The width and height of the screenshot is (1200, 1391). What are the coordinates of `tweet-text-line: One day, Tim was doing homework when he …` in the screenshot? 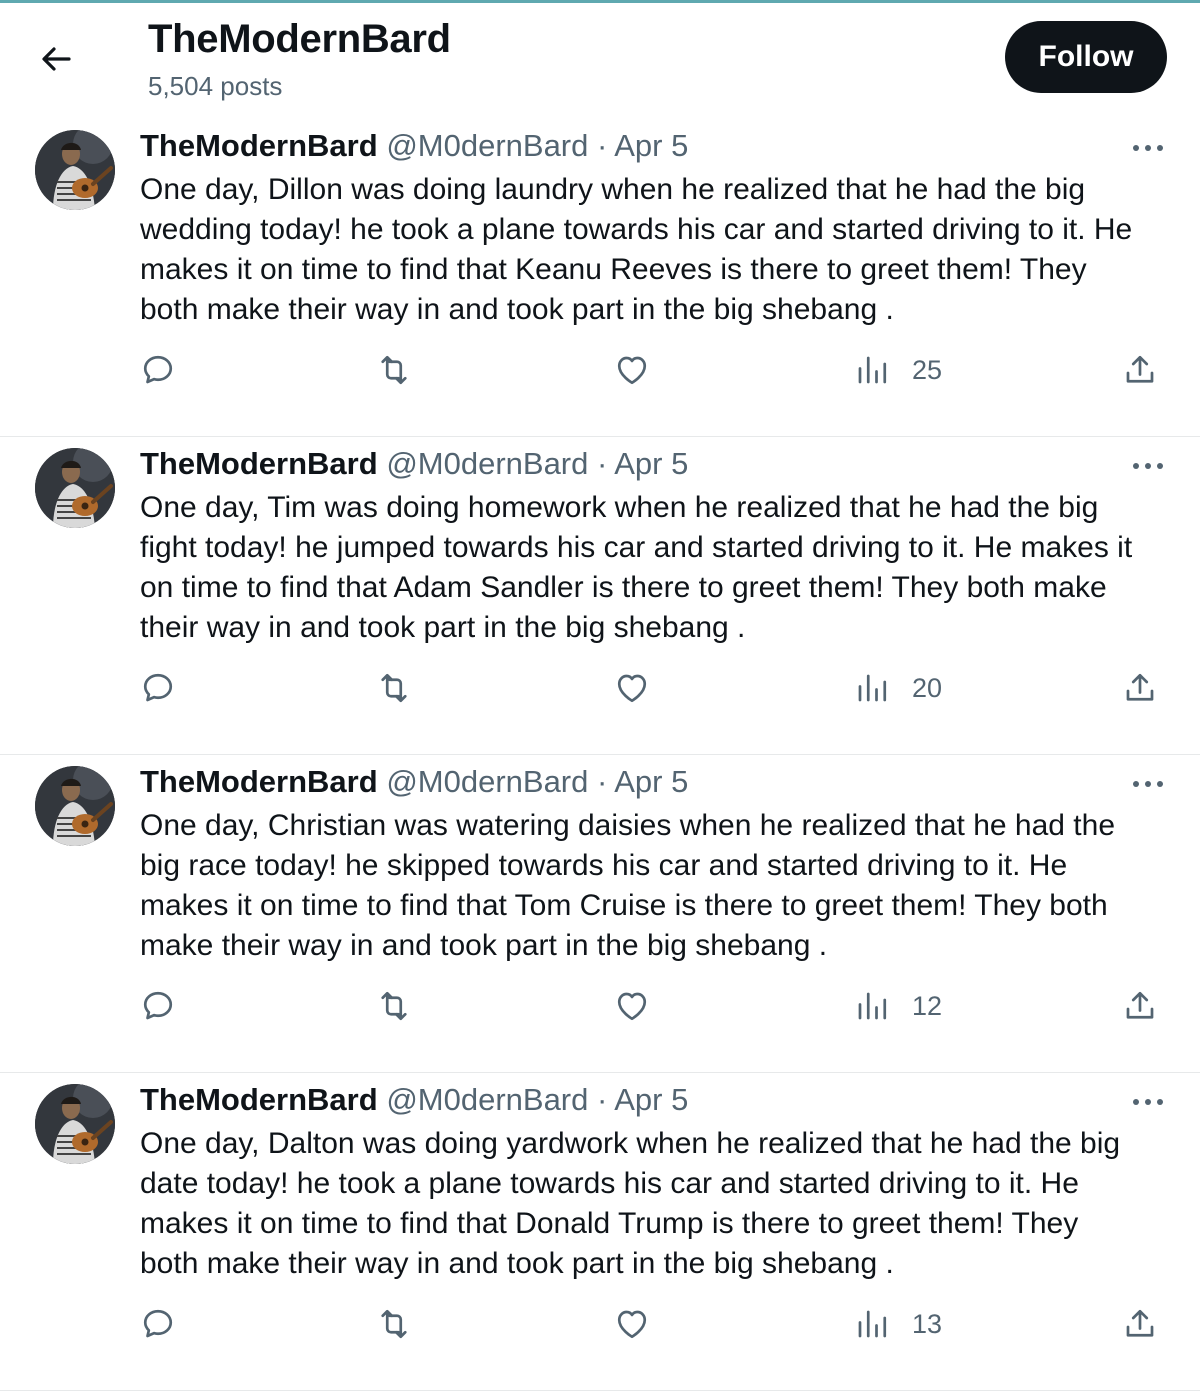 It's located at (619, 507).